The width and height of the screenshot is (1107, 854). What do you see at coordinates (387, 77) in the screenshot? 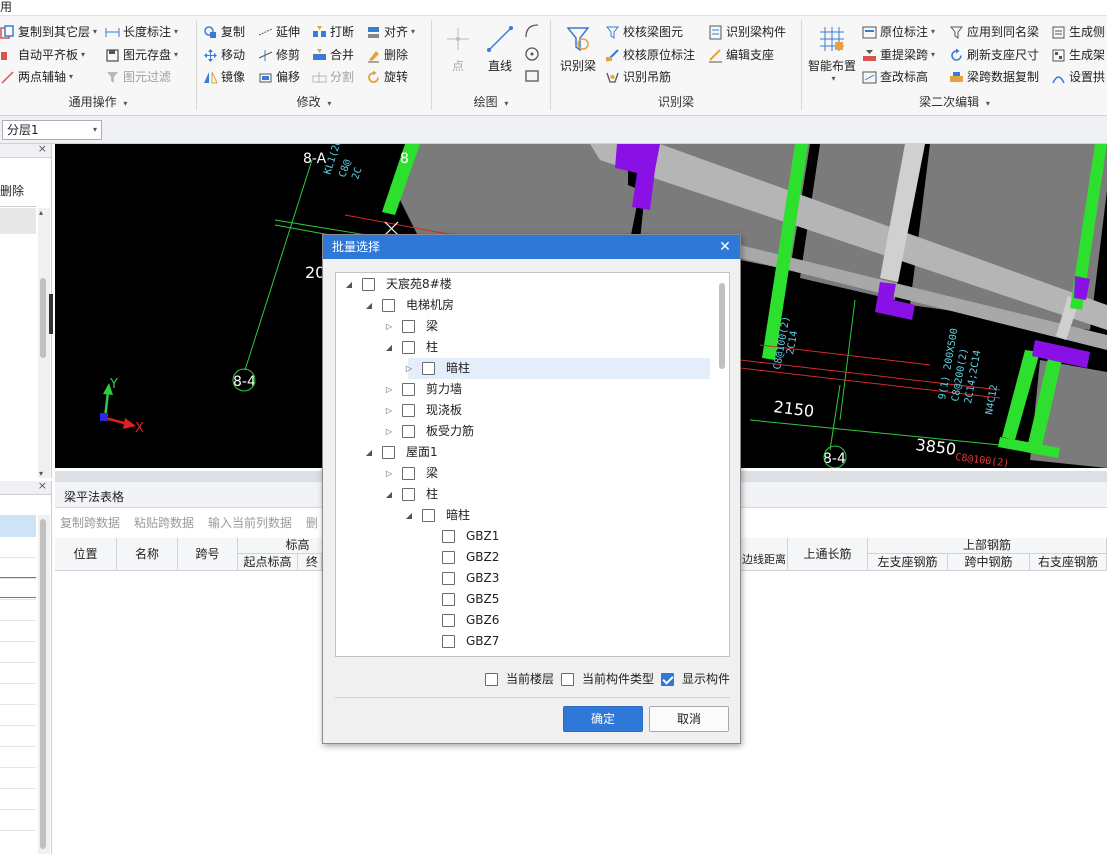
I see `rotate-button: 旋转` at bounding box center [387, 77].